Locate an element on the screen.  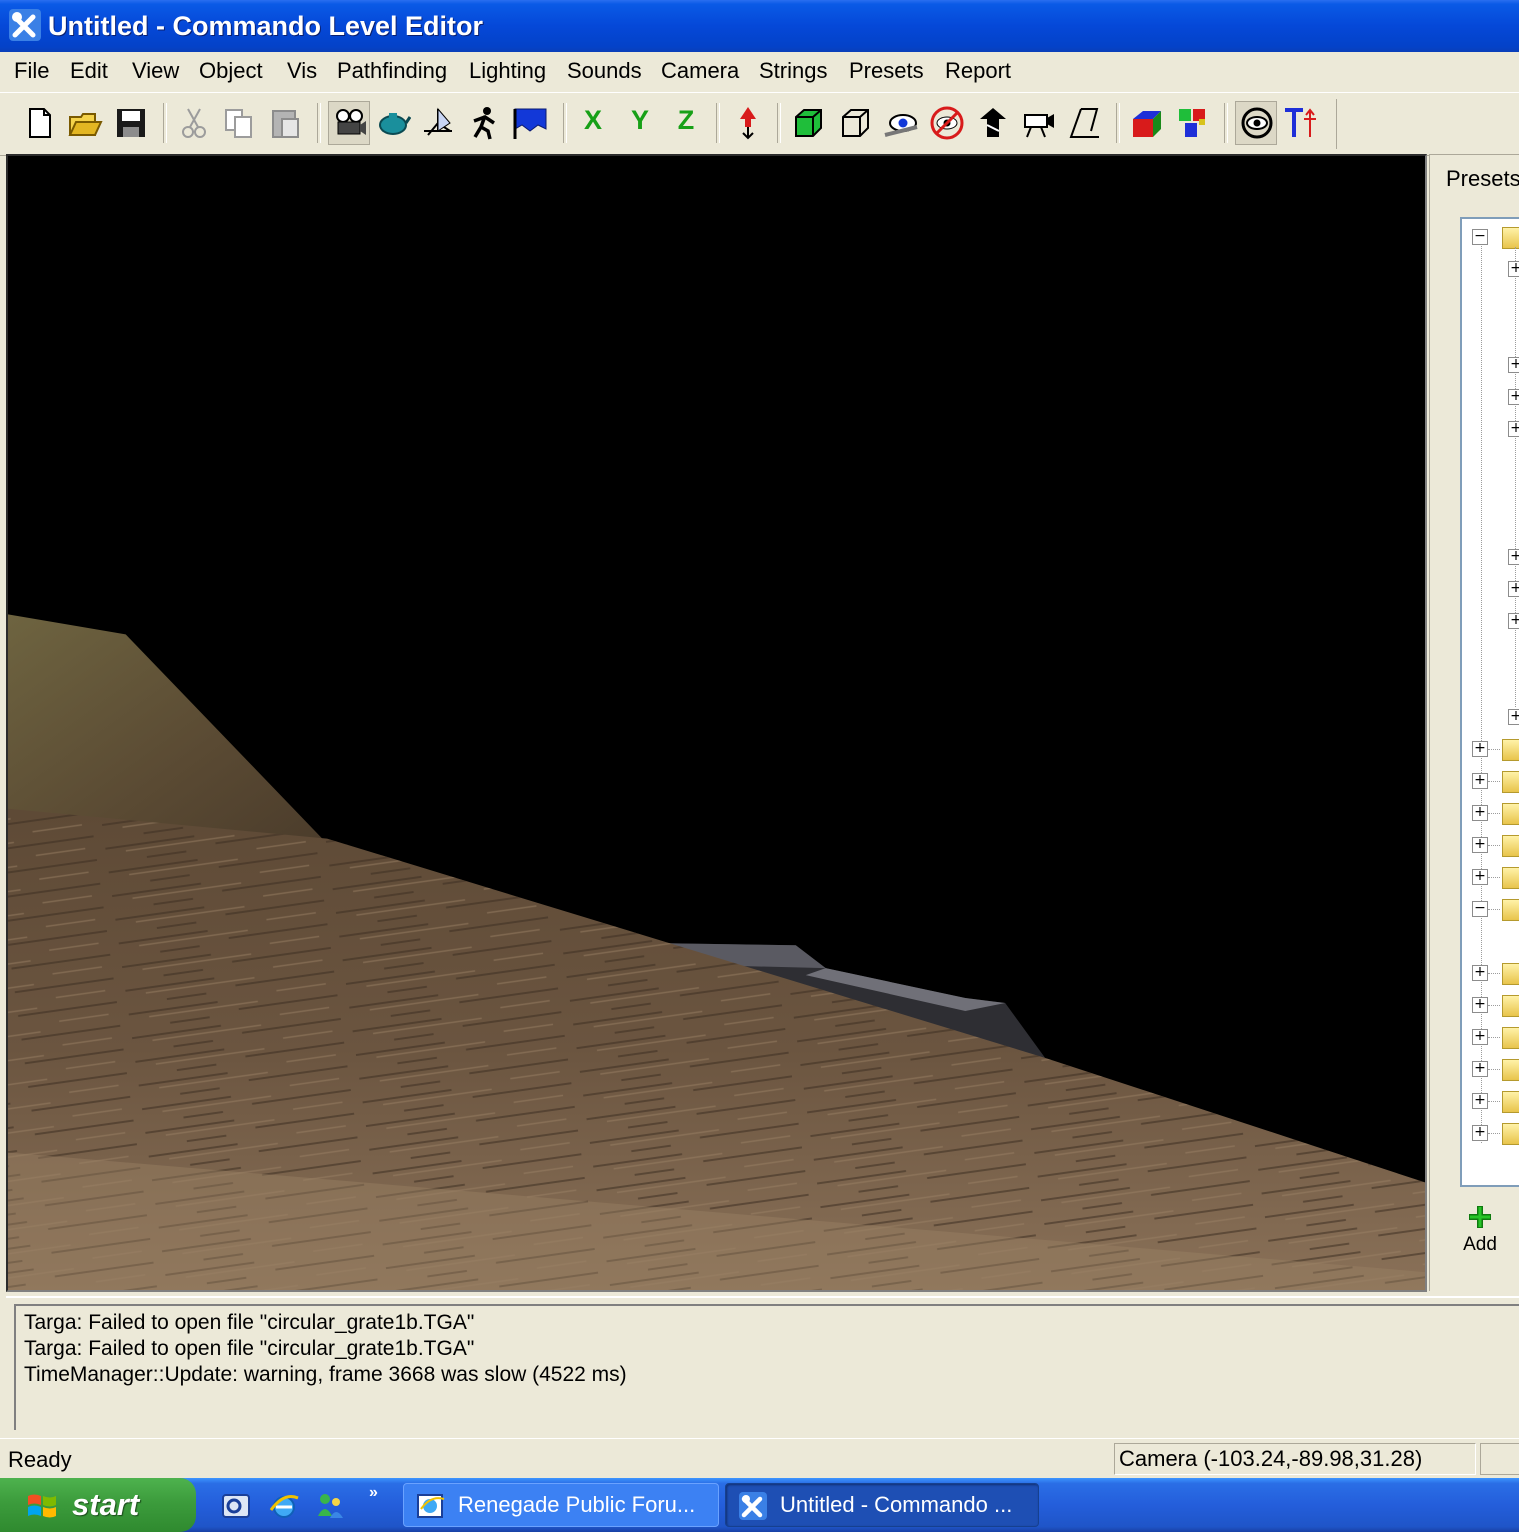
status-text: Ready is located at coordinates (40, 1459).